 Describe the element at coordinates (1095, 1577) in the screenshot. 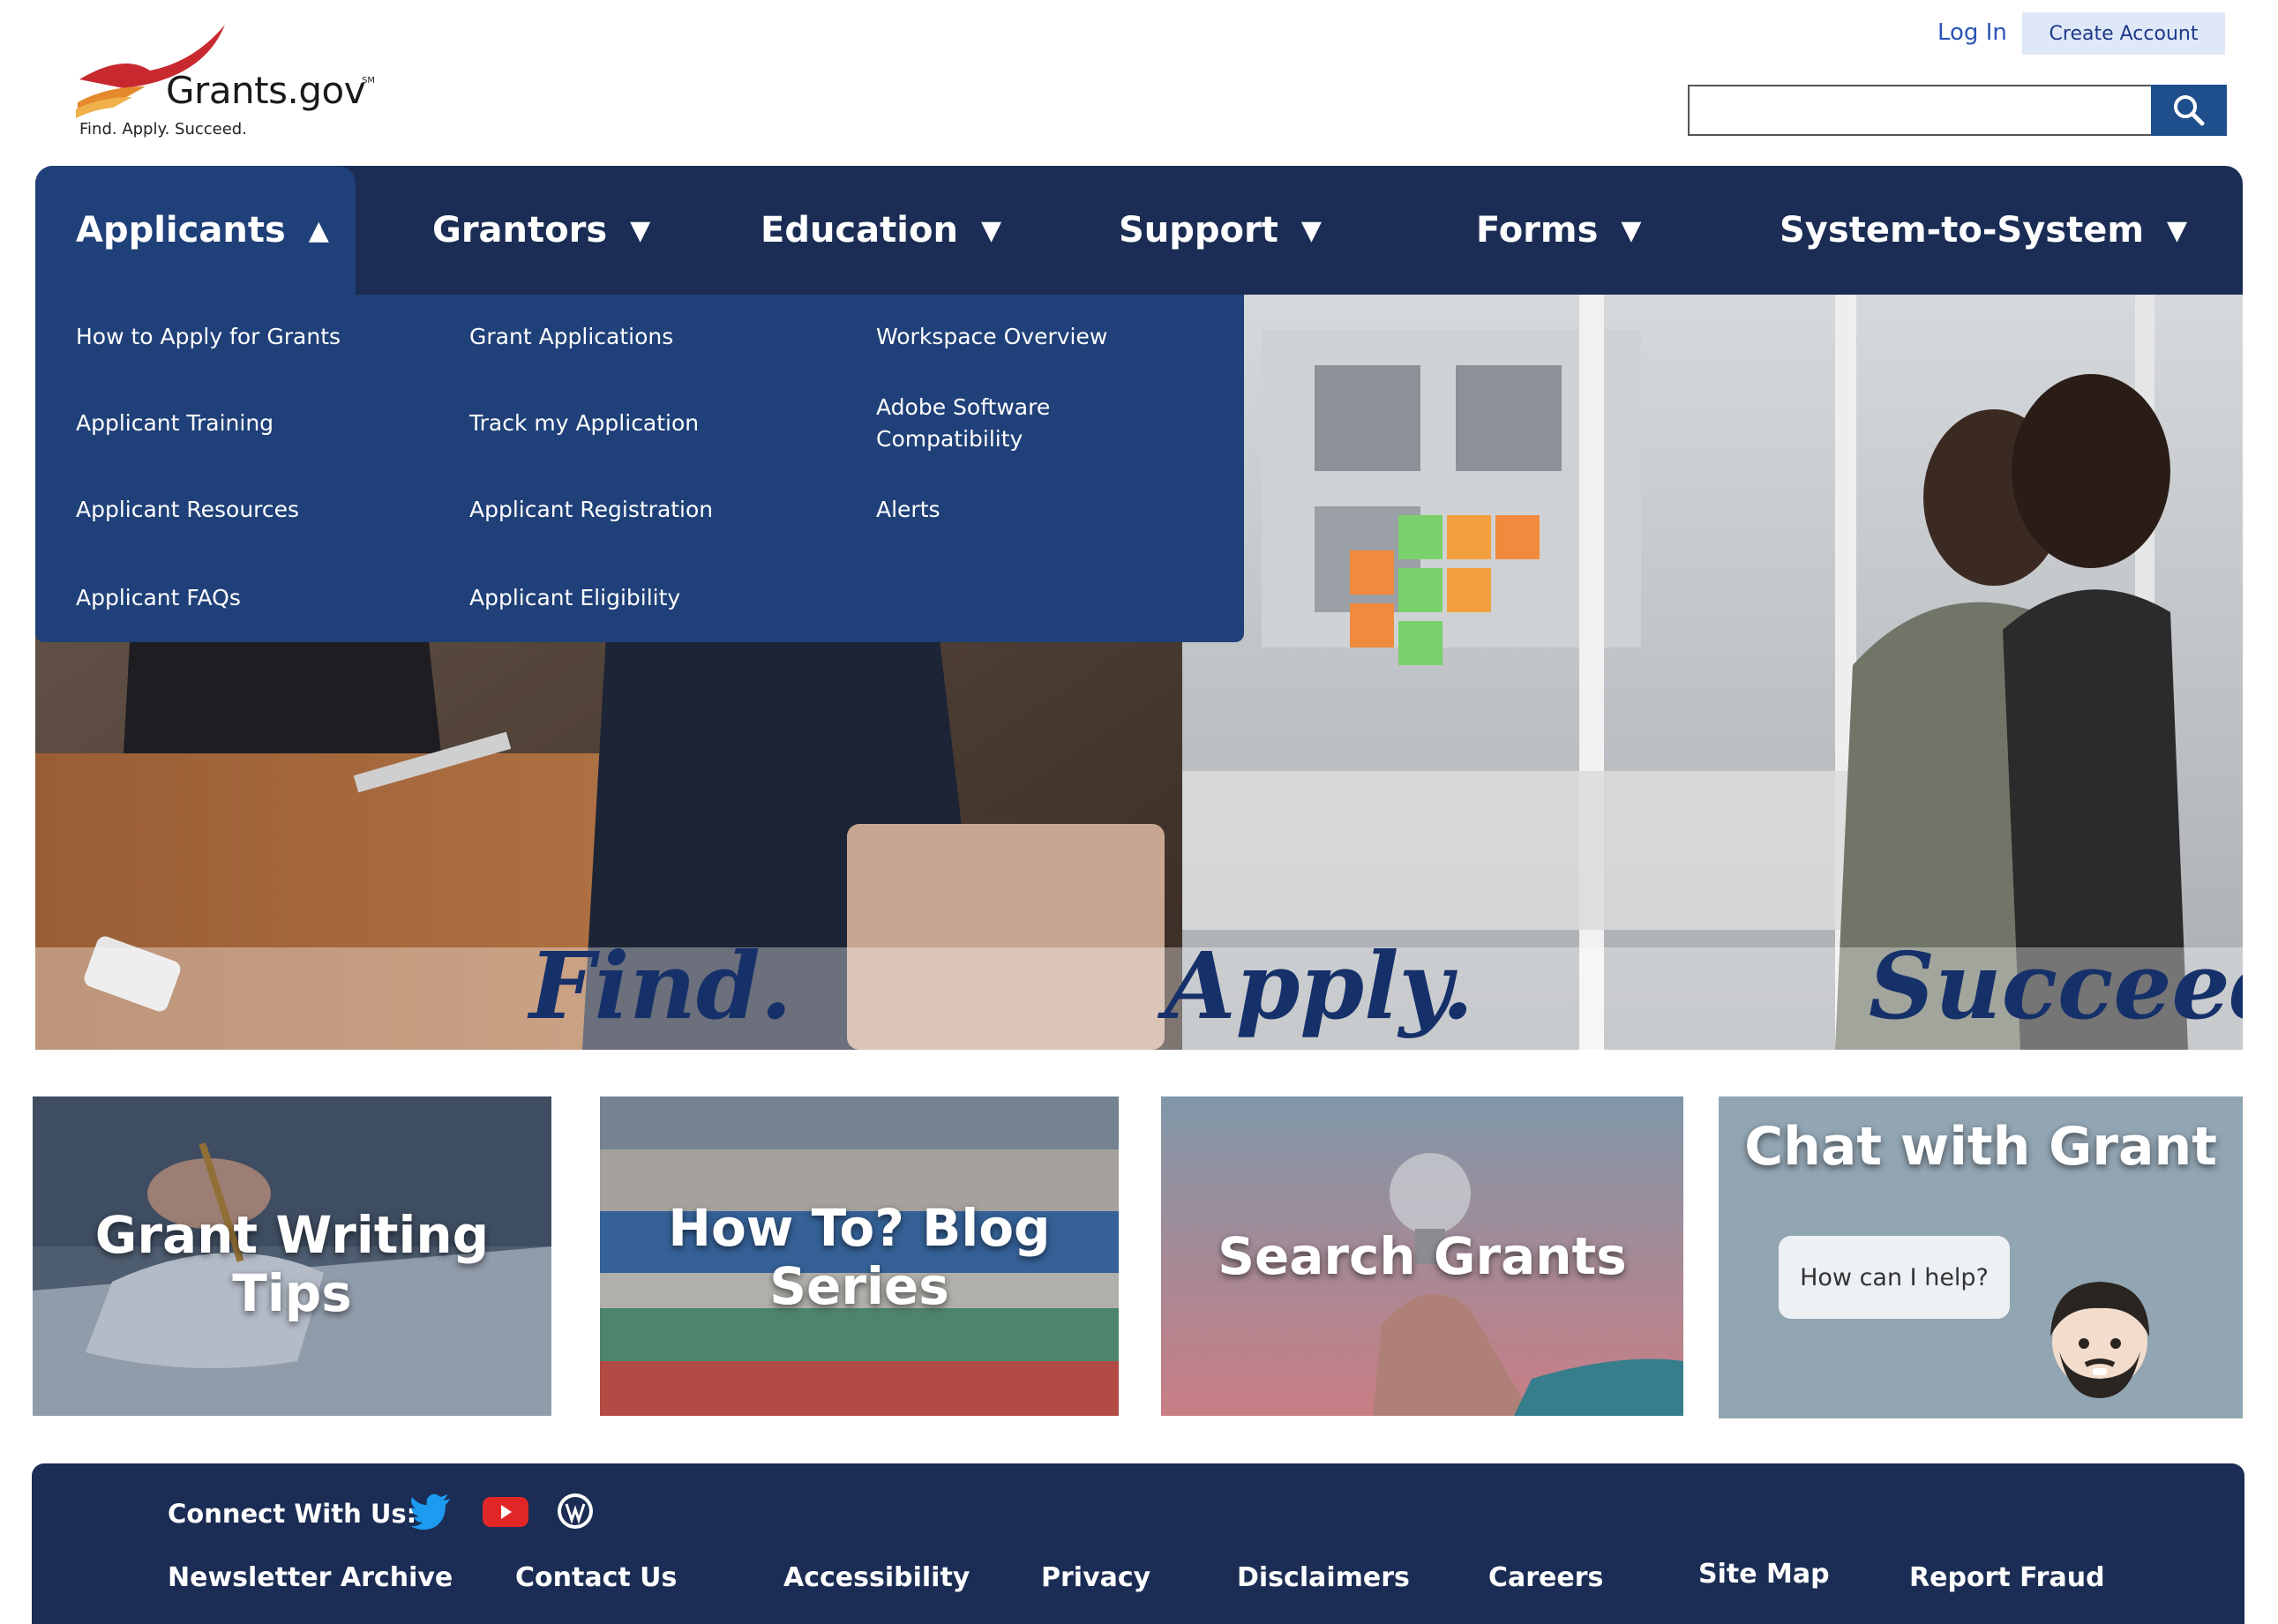

I see `footer-link-privacy: Privacy` at that location.